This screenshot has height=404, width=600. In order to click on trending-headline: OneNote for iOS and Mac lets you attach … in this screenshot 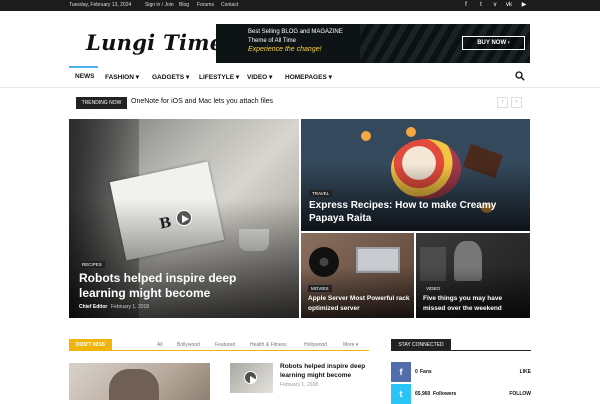, I will do `click(202, 101)`.